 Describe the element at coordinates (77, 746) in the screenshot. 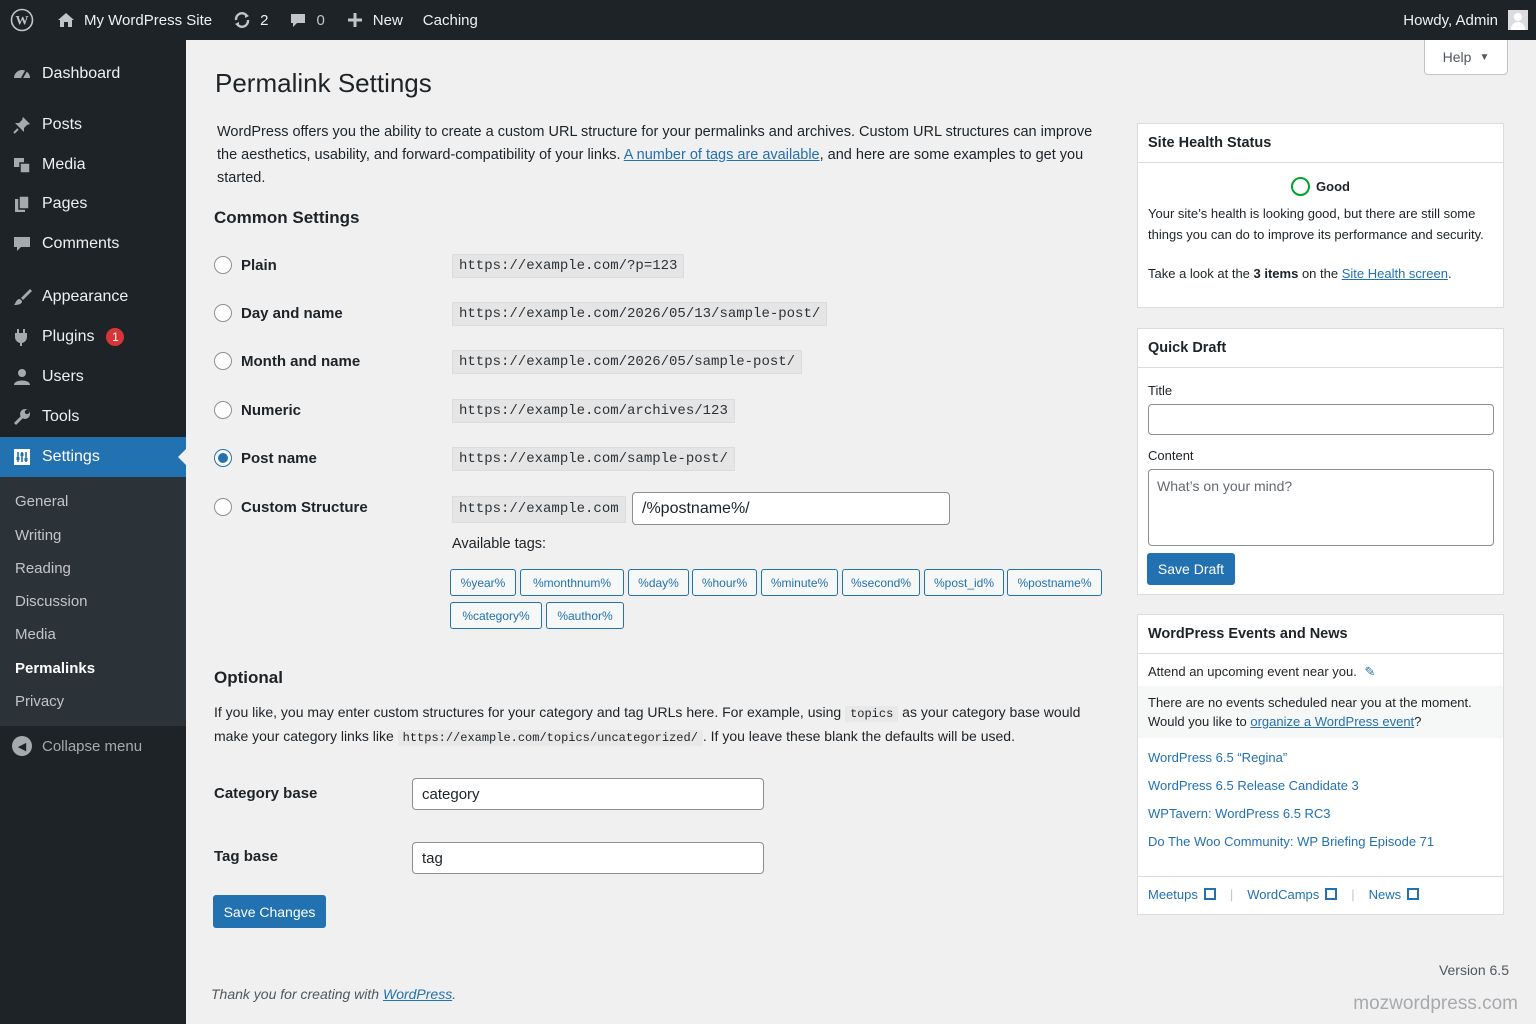

I see `collapse-menu-button: ◀ Collapse menu` at that location.